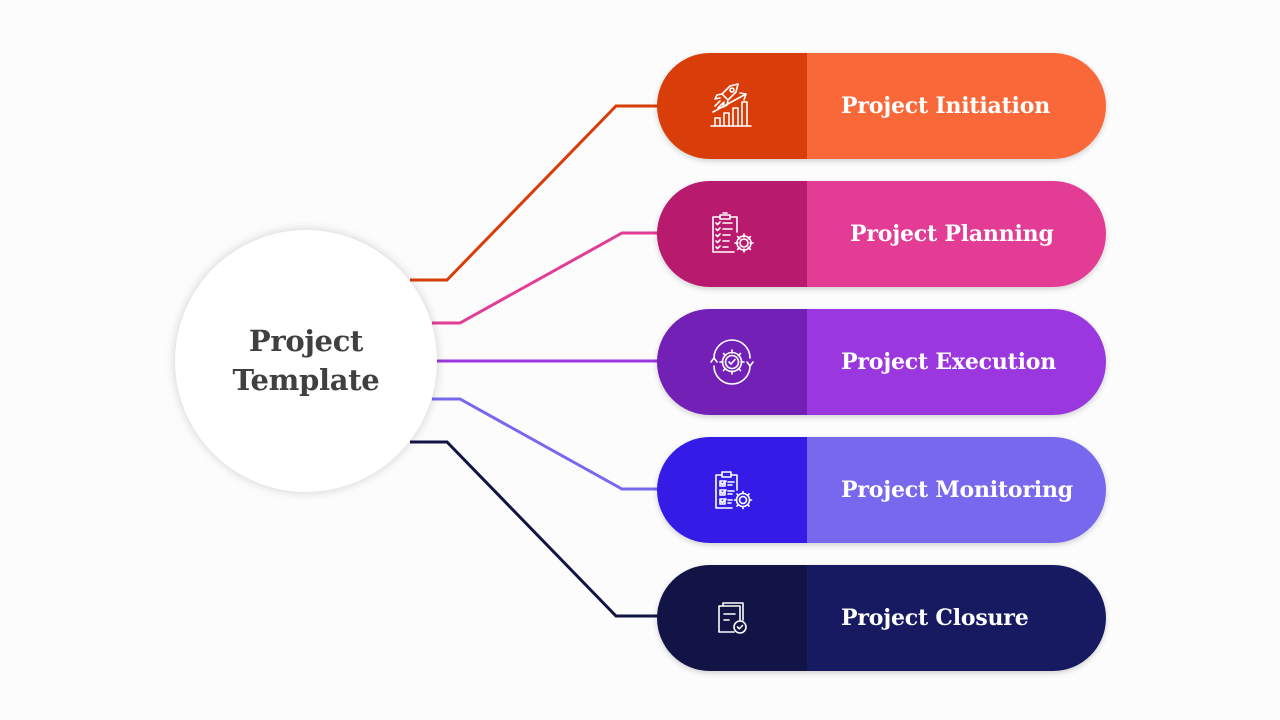 Image resolution: width=1280 pixels, height=720 pixels. I want to click on stage-execution: Project Execution, so click(881, 362).